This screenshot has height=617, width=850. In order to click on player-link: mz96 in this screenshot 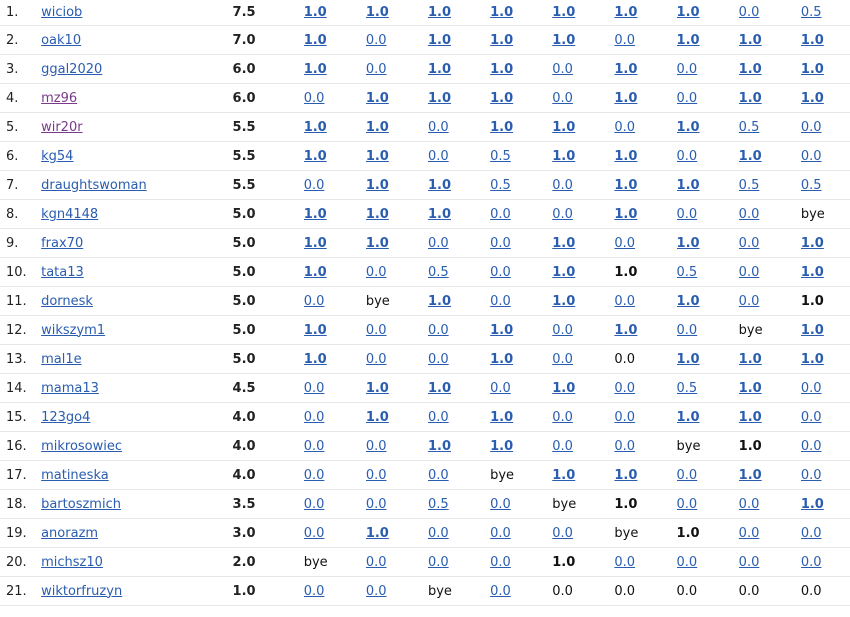, I will do `click(59, 98)`.